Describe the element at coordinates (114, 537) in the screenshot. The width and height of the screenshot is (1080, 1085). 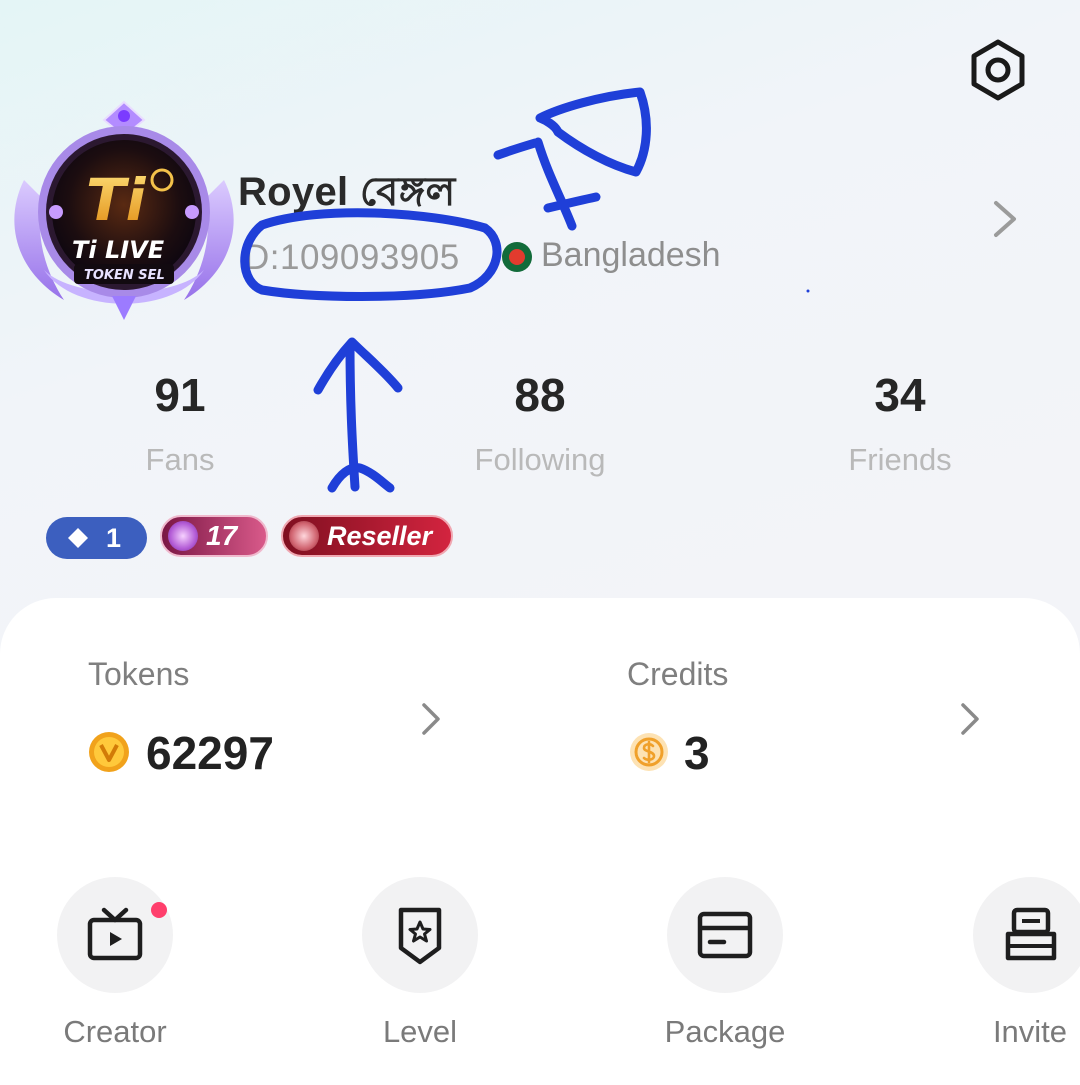
I see `diamond-badge-count: 1` at that location.